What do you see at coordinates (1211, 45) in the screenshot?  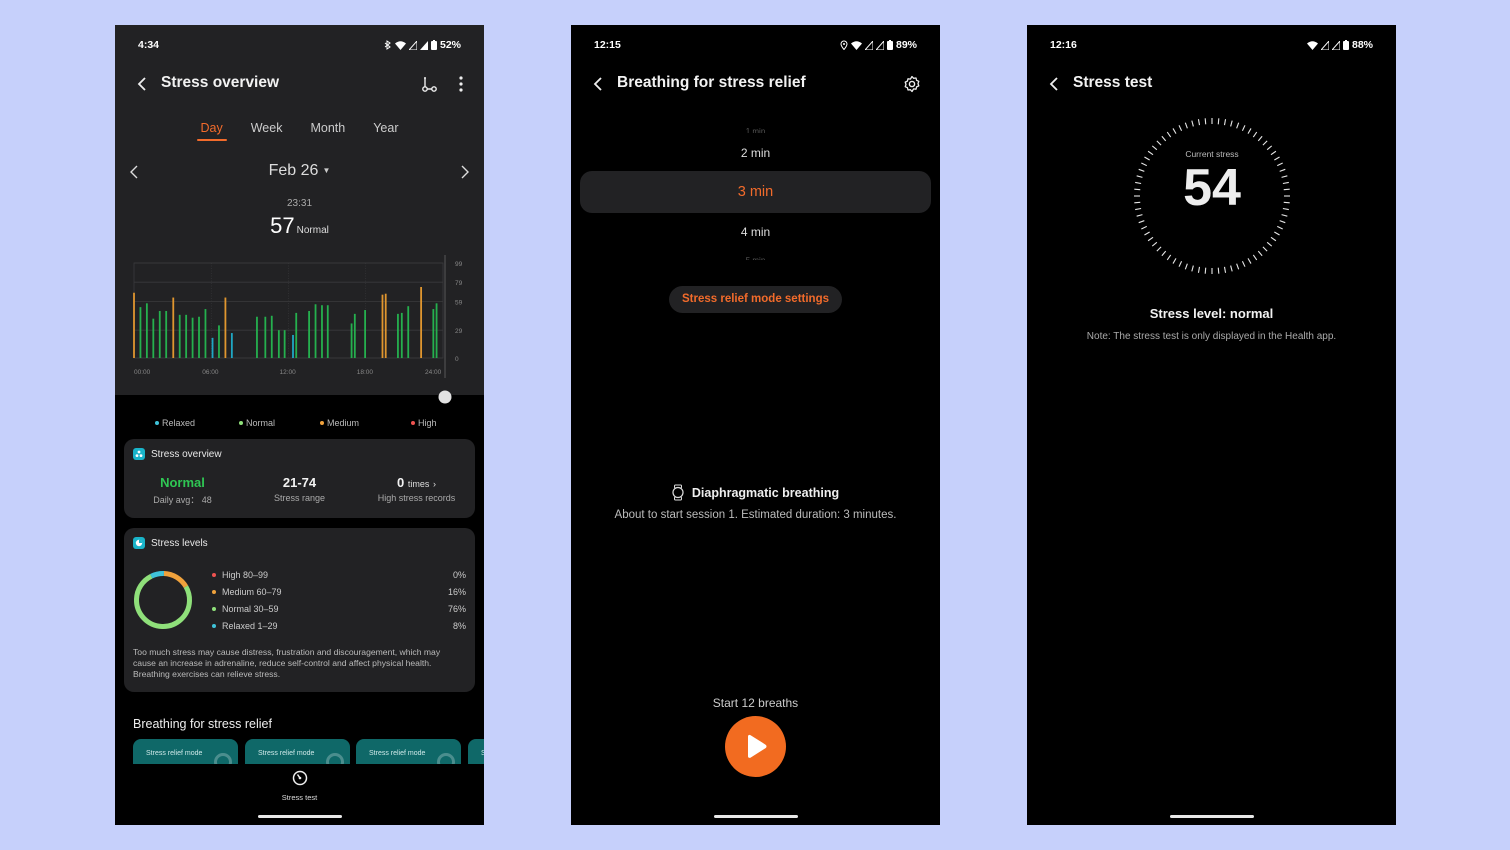 I see `status-bar: 12:16 88%` at bounding box center [1211, 45].